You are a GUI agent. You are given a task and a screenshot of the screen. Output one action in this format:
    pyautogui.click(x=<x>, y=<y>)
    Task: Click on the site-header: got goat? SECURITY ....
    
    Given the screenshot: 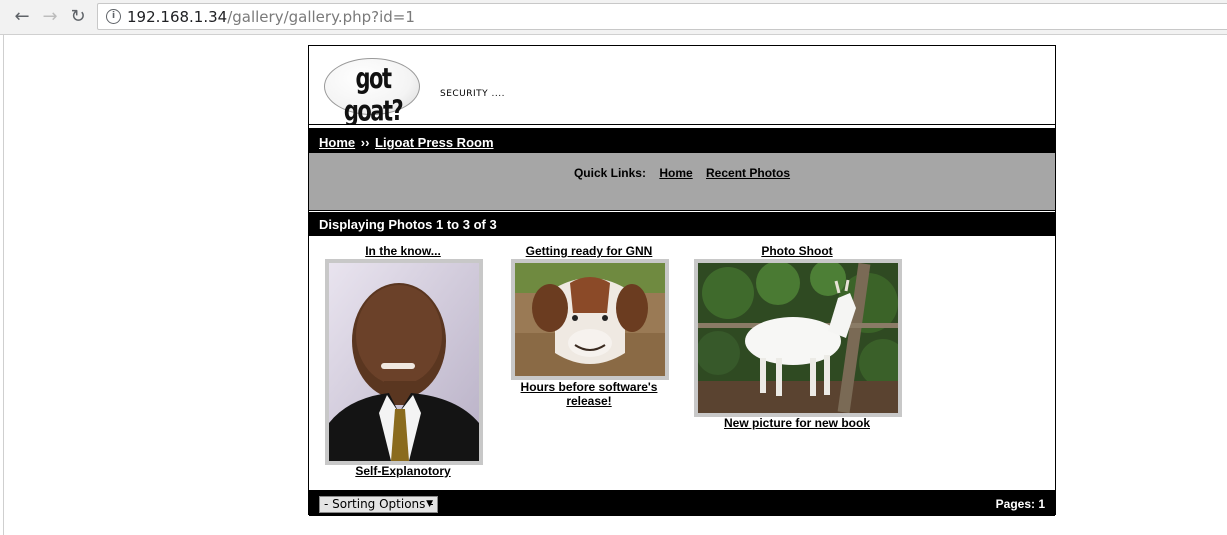 What is the action you would take?
    pyautogui.click(x=682, y=87)
    